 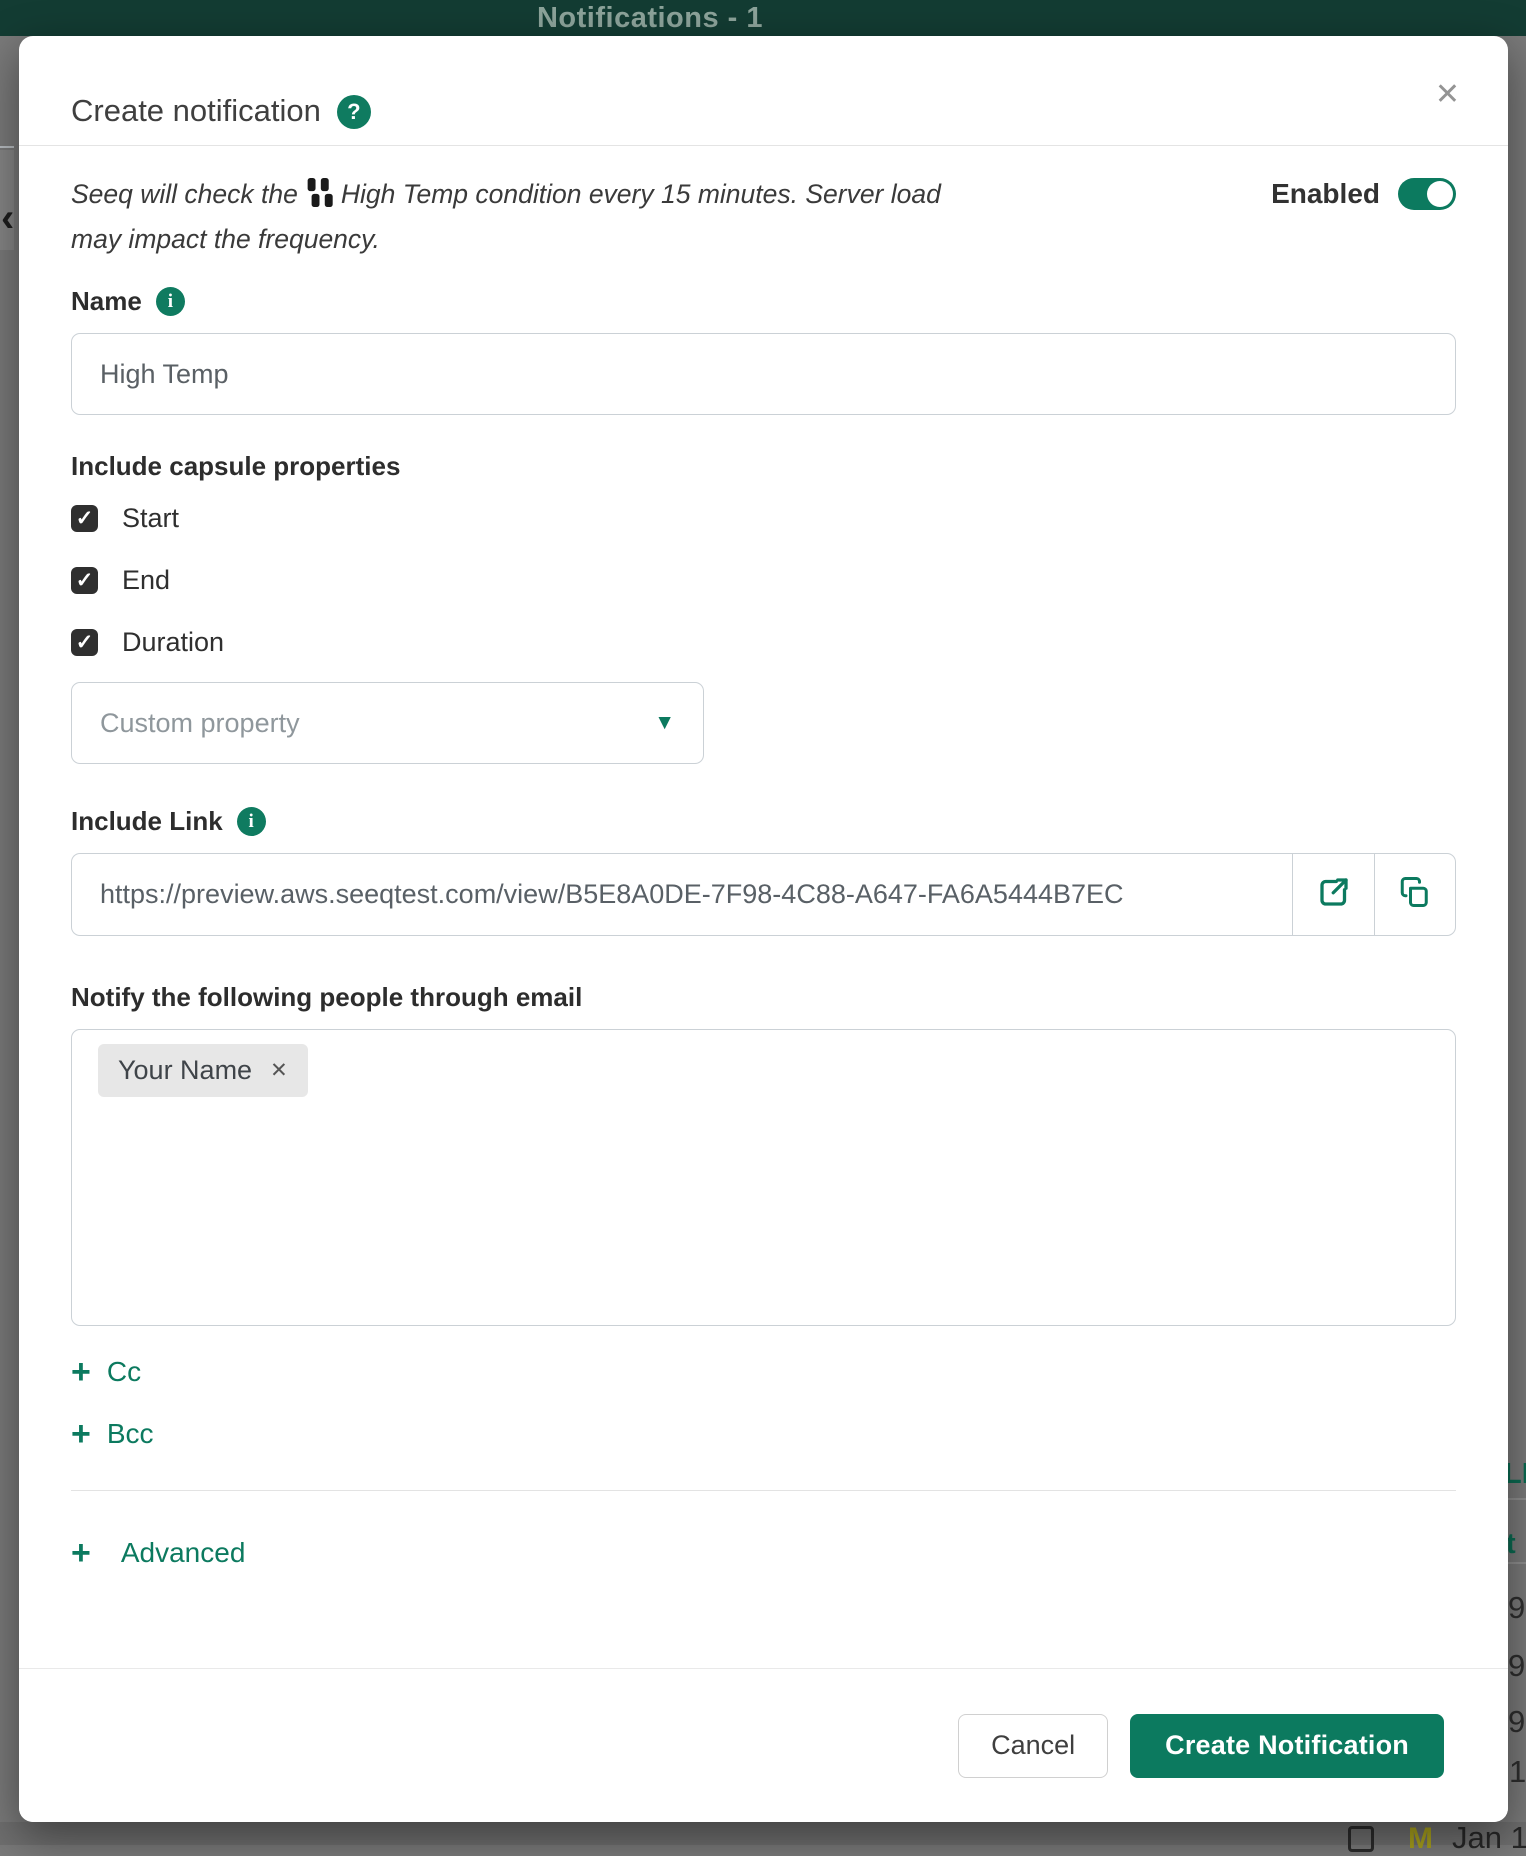 What do you see at coordinates (763, 821) in the screenshot?
I see `include-link-label-row: Include Link i` at bounding box center [763, 821].